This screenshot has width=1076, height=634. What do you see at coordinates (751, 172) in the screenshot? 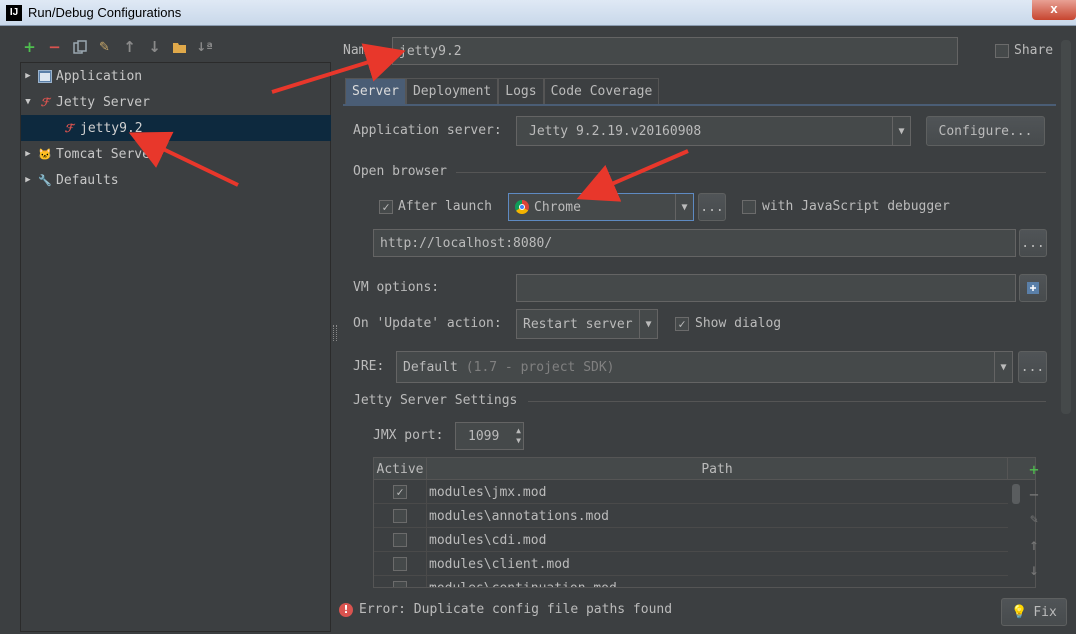
I see `section-divider` at bounding box center [751, 172].